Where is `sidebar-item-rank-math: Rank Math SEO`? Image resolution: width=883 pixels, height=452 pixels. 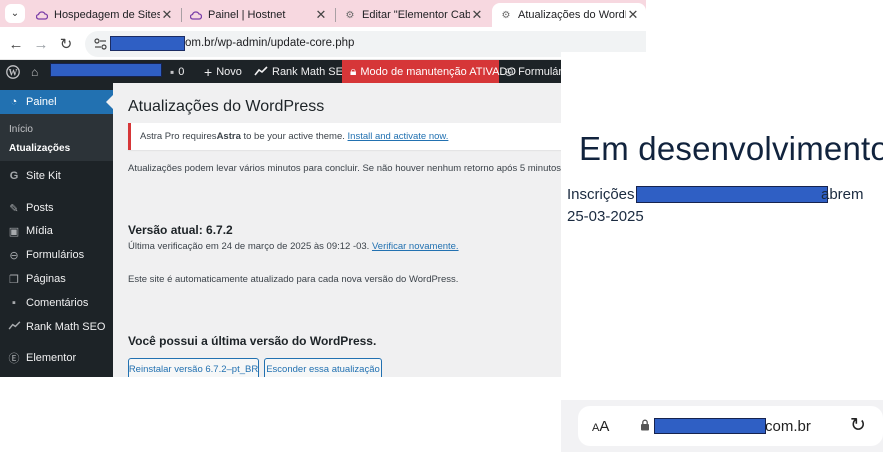 sidebar-item-rank-math: Rank Math SEO is located at coordinates (56, 327).